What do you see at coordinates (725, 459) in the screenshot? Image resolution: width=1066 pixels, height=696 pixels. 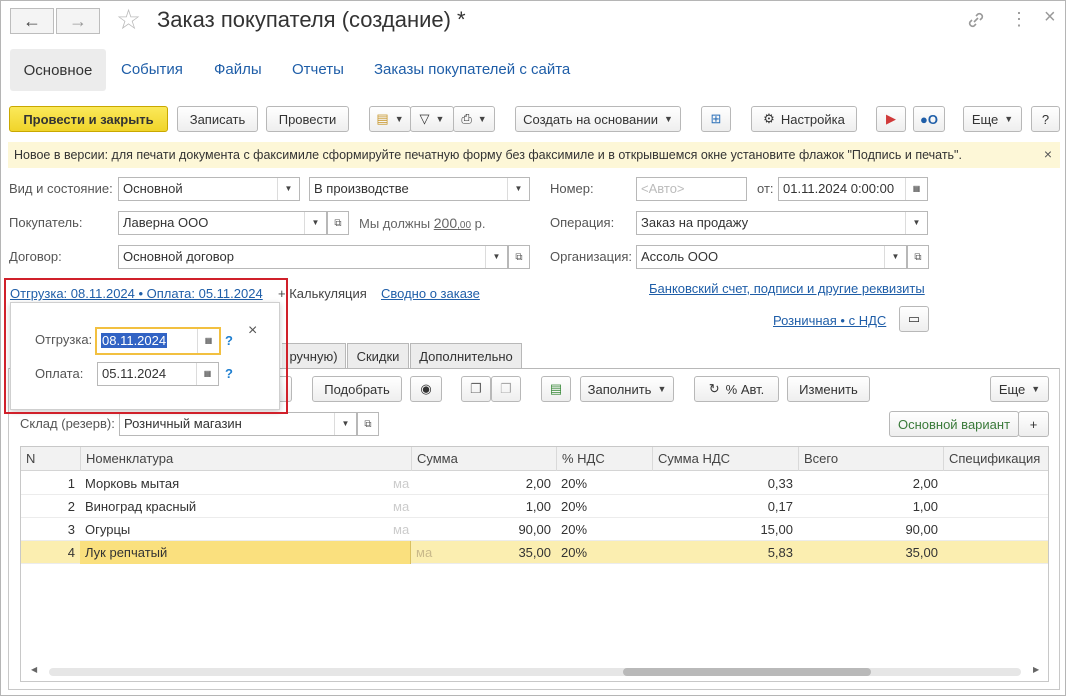 I see `col-vat-sum: Сумма НДС` at bounding box center [725, 459].